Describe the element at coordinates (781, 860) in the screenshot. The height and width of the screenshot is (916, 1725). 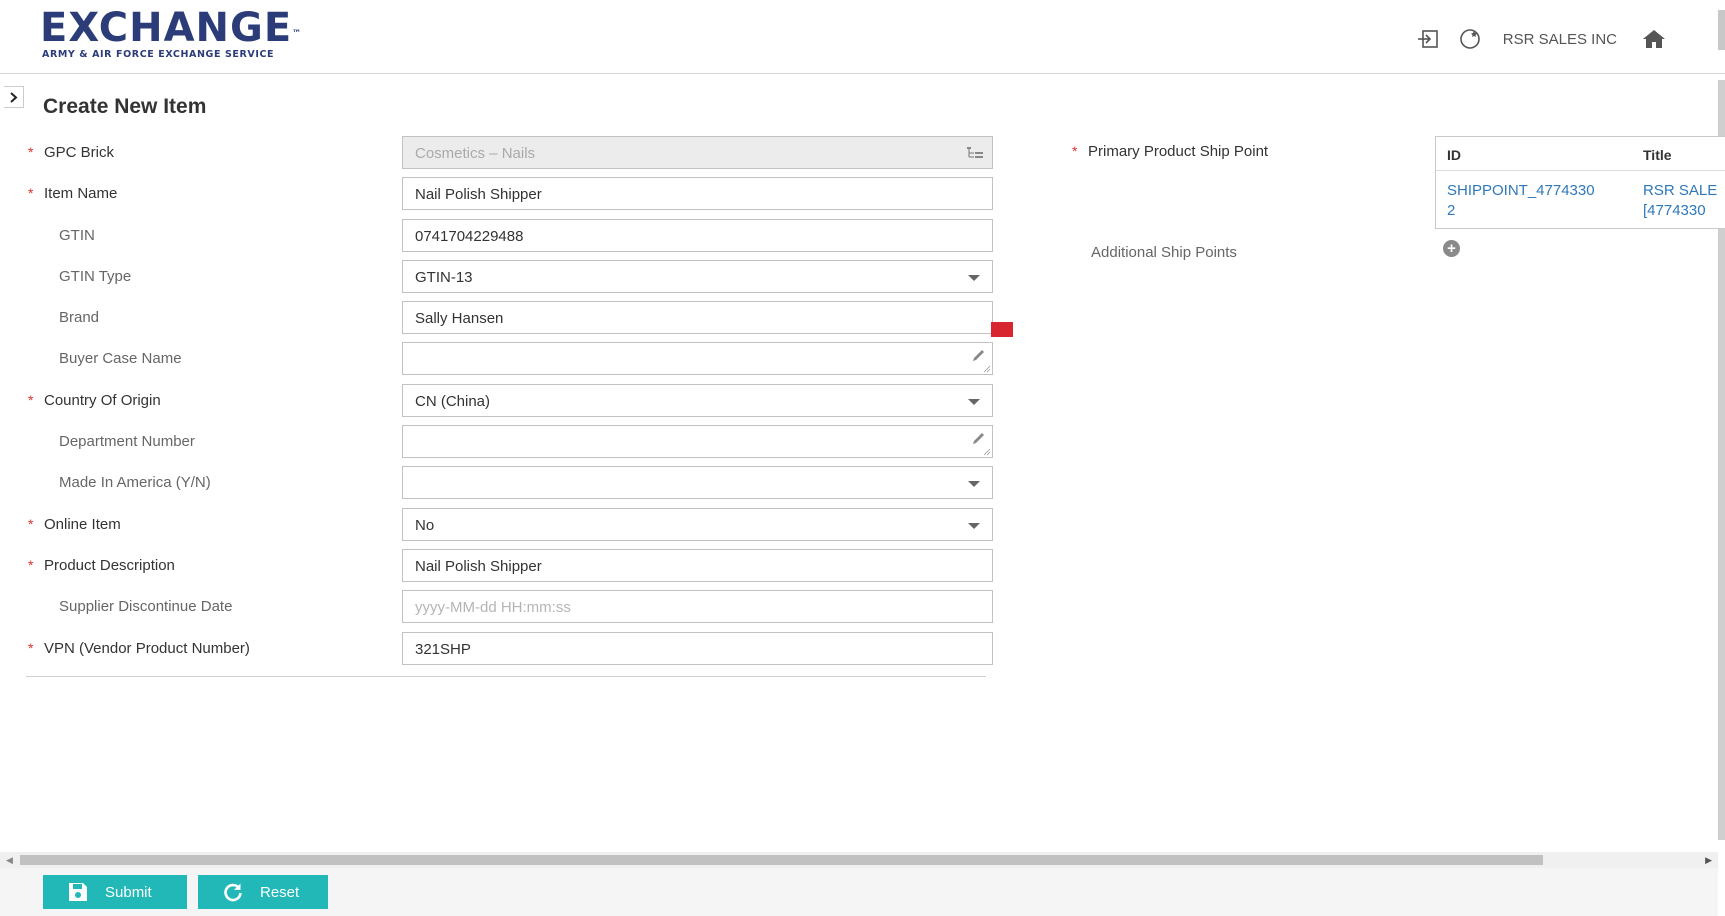
I see `scrollbar-thumb` at that location.